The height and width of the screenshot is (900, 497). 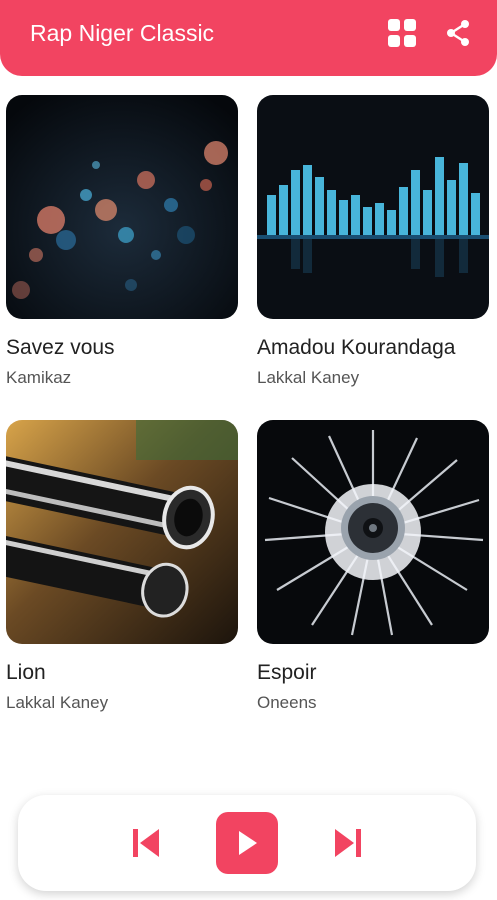 What do you see at coordinates (248, 38) in the screenshot?
I see `app-bar: Rap Niger Classic` at bounding box center [248, 38].